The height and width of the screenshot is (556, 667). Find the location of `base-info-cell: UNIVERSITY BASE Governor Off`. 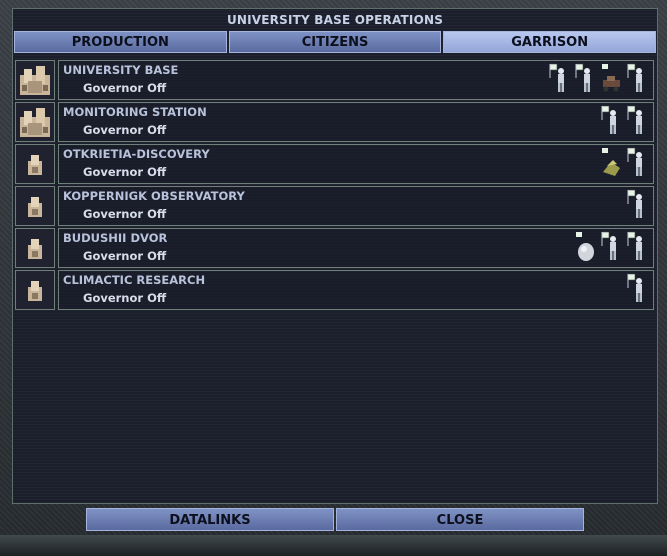

base-info-cell: UNIVERSITY BASE Governor Off is located at coordinates (356, 80).